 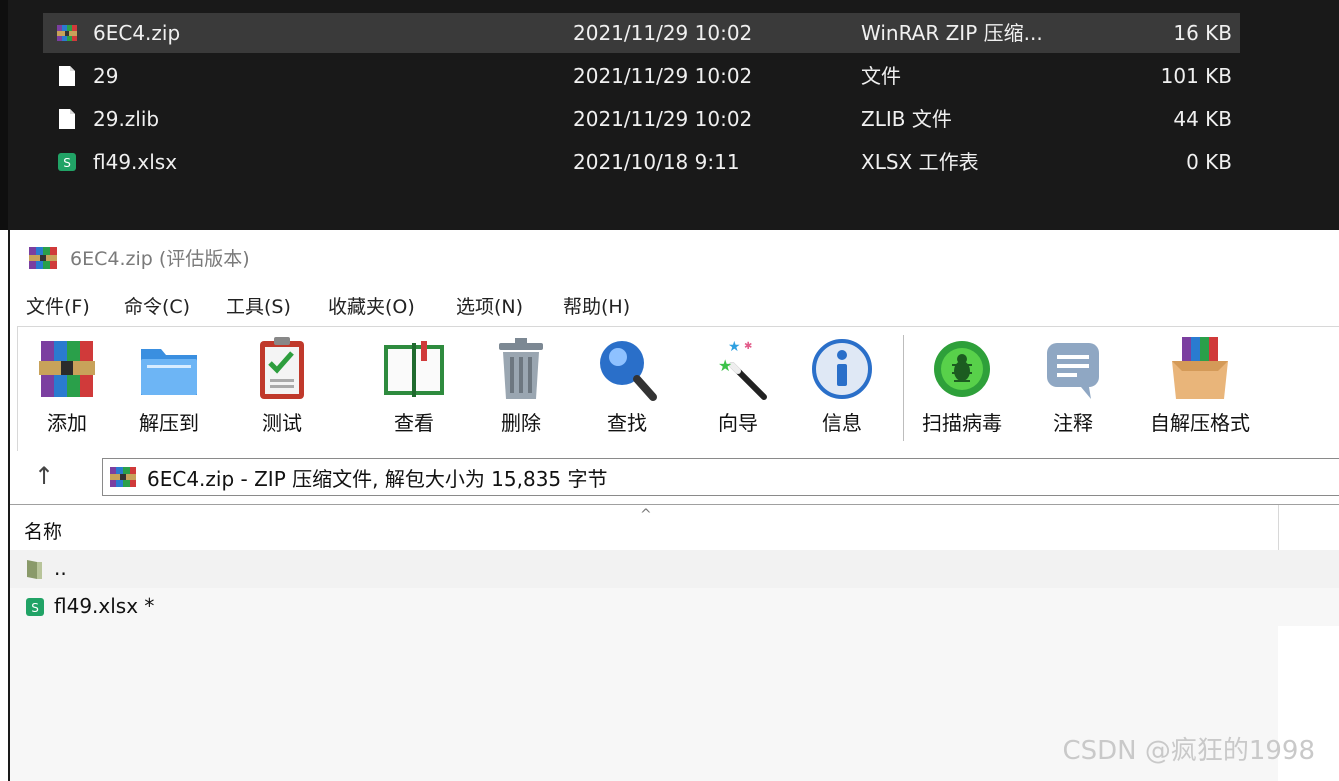 What do you see at coordinates (43, 530) in the screenshot?
I see `column-header-name: 名称` at bounding box center [43, 530].